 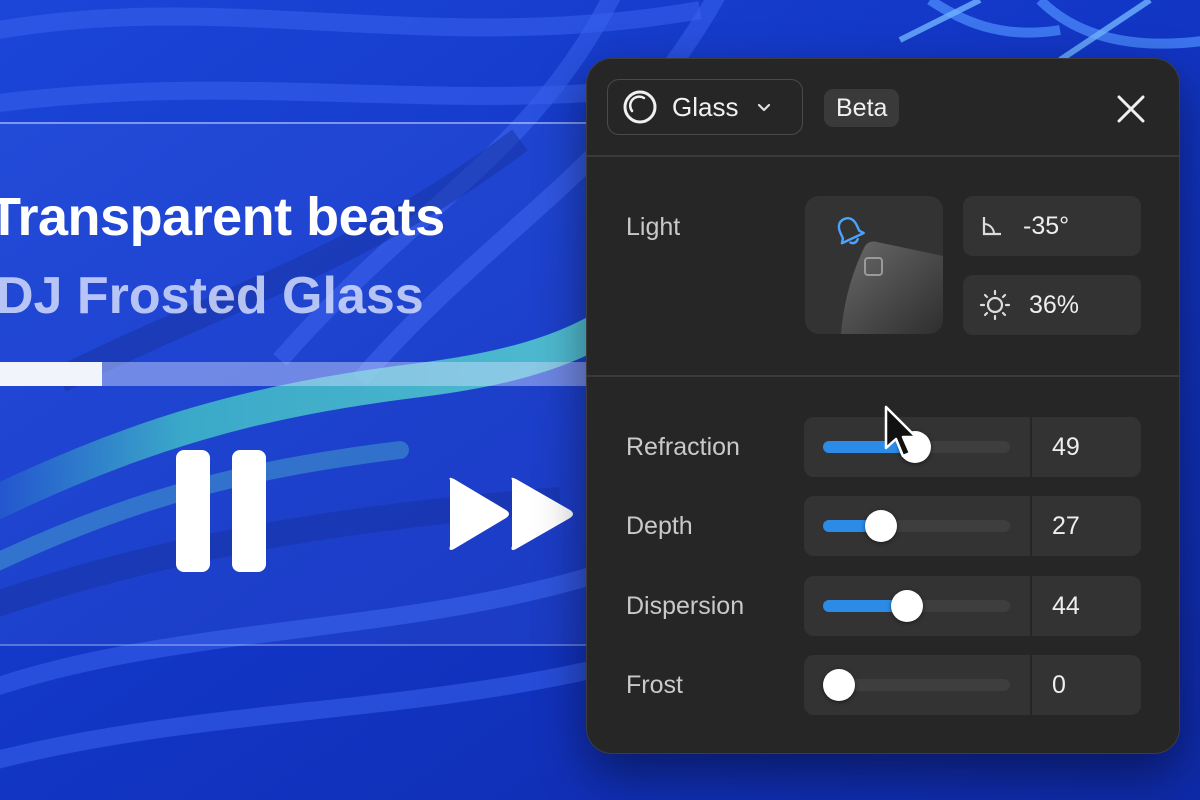 I want to click on pause-icon-bar, so click(x=249, y=511).